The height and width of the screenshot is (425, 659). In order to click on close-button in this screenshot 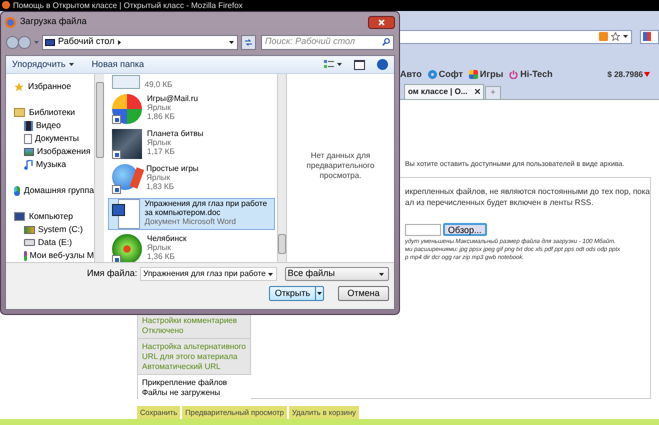, I will do `click(381, 22)`.